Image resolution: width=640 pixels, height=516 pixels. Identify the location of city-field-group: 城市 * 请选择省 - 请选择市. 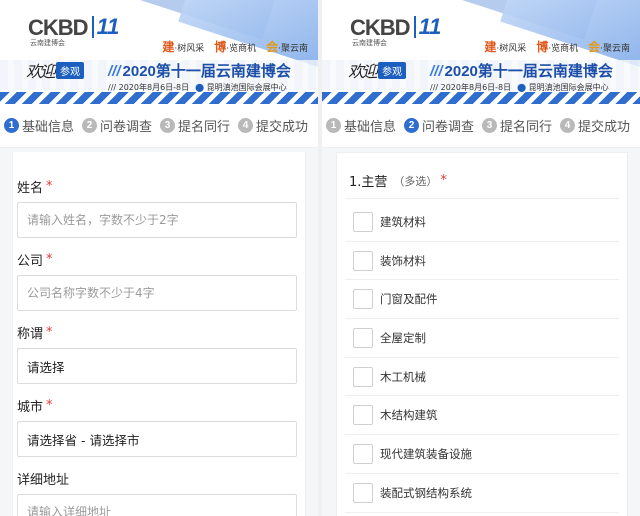
(159, 426).